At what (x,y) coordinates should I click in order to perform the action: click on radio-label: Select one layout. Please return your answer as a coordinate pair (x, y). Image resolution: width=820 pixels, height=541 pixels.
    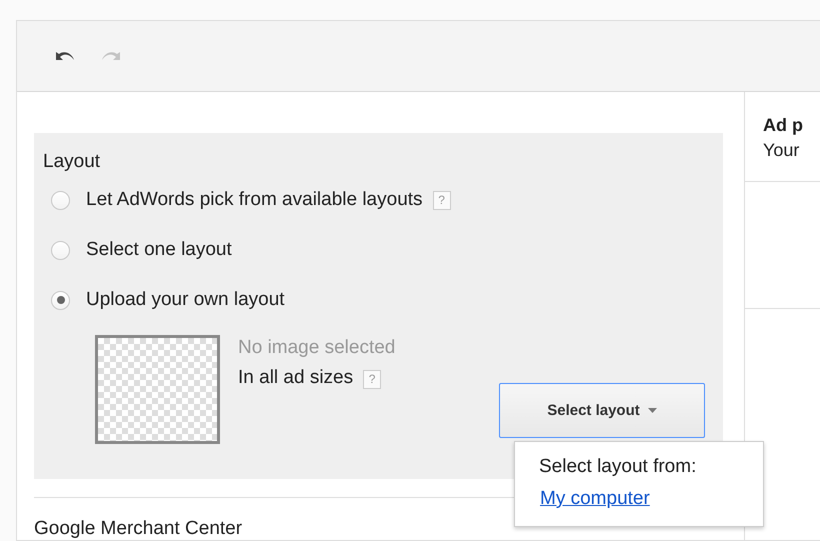
    Looking at the image, I should click on (159, 250).